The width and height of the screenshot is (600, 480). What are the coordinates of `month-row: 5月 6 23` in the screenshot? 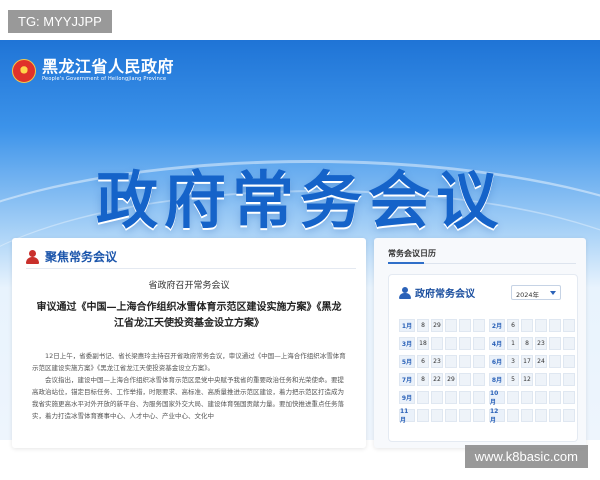 It's located at (442, 361).